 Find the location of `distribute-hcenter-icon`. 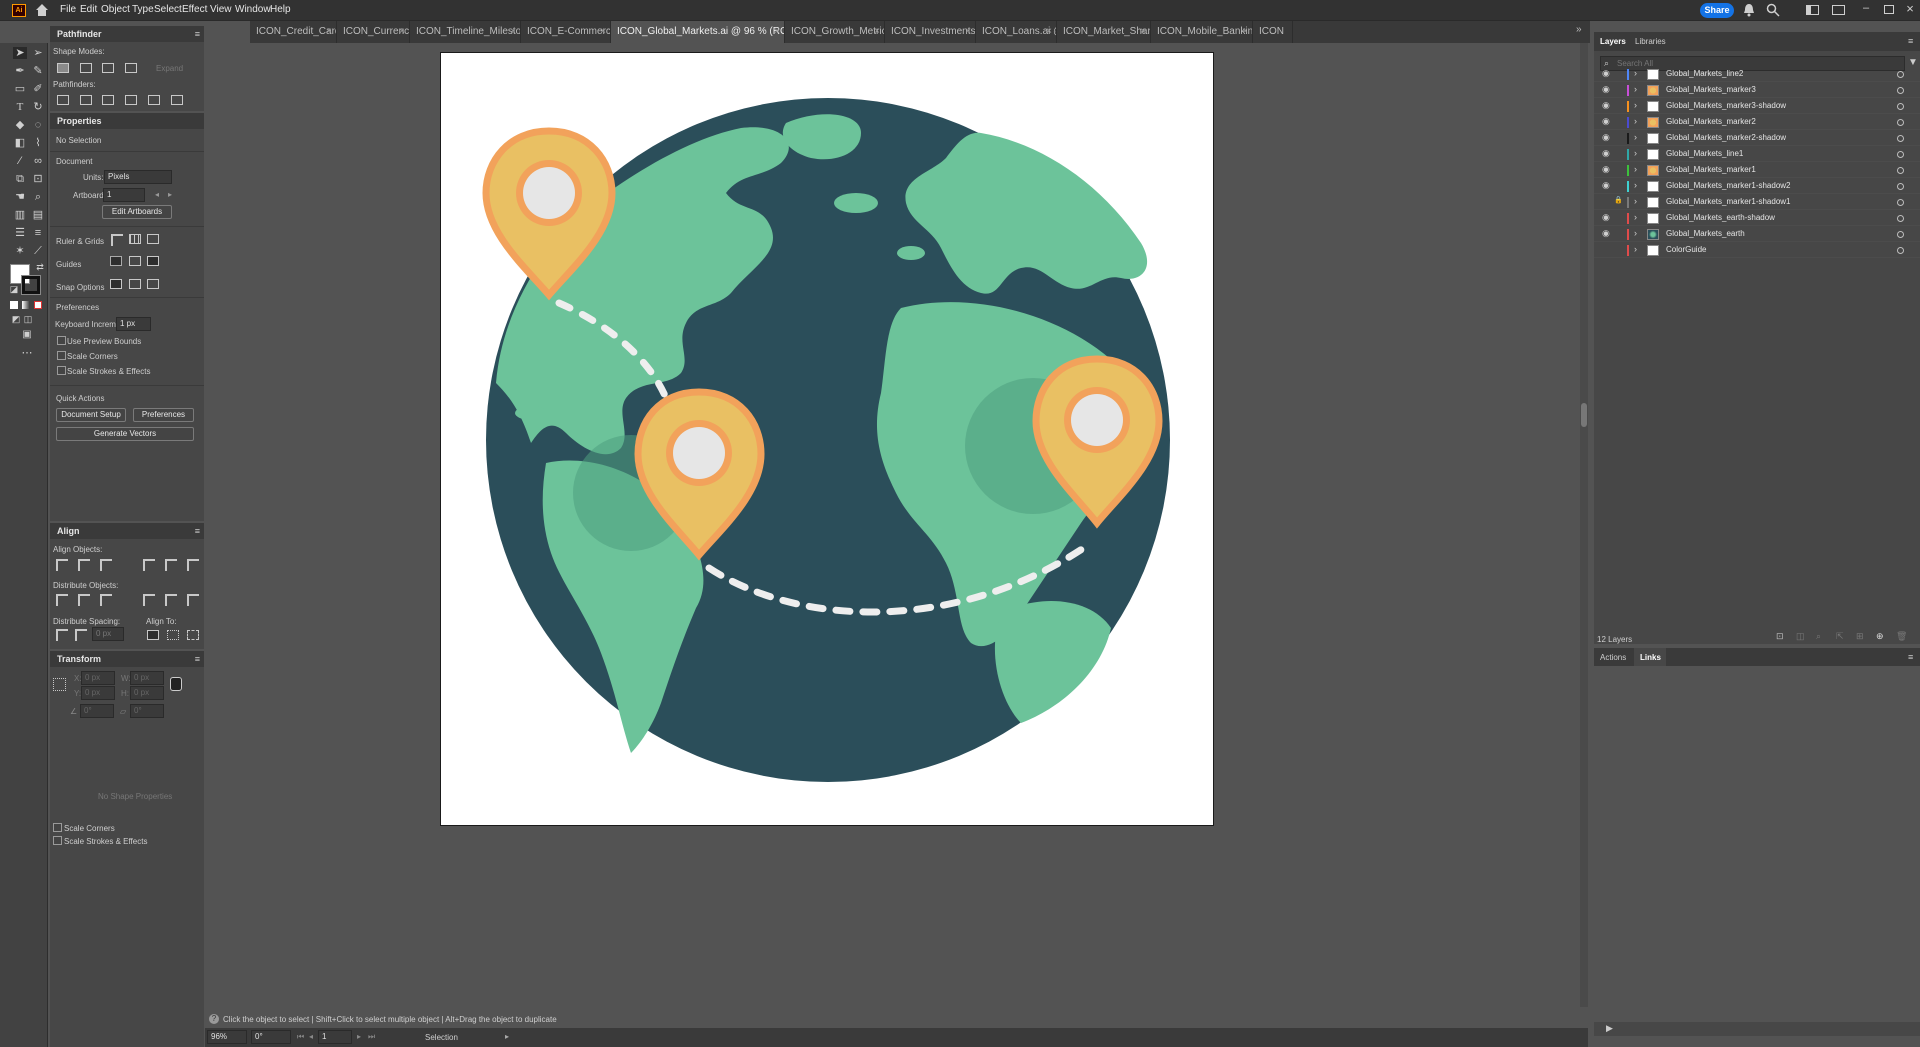

distribute-hcenter-icon is located at coordinates (171, 600).